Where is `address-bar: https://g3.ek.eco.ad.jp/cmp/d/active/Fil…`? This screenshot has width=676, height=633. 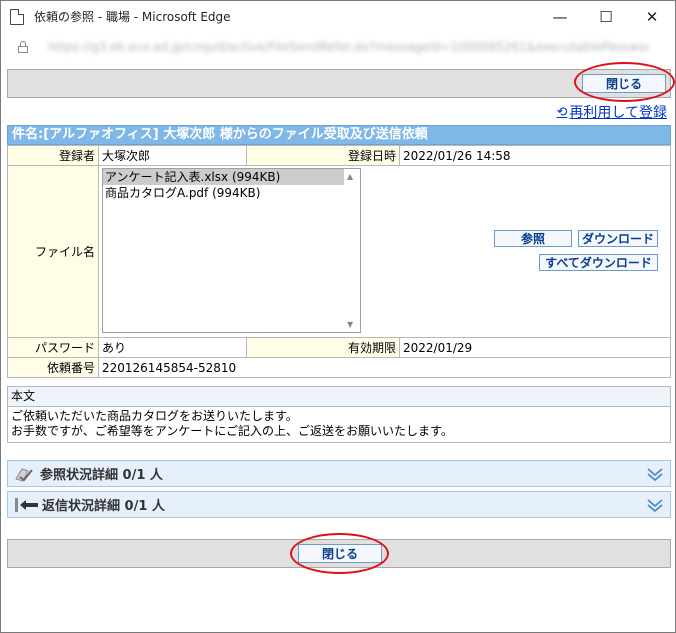 address-bar: https://g3.ek.eco.ad.jp/cmp/d/active/Fil… is located at coordinates (338, 46).